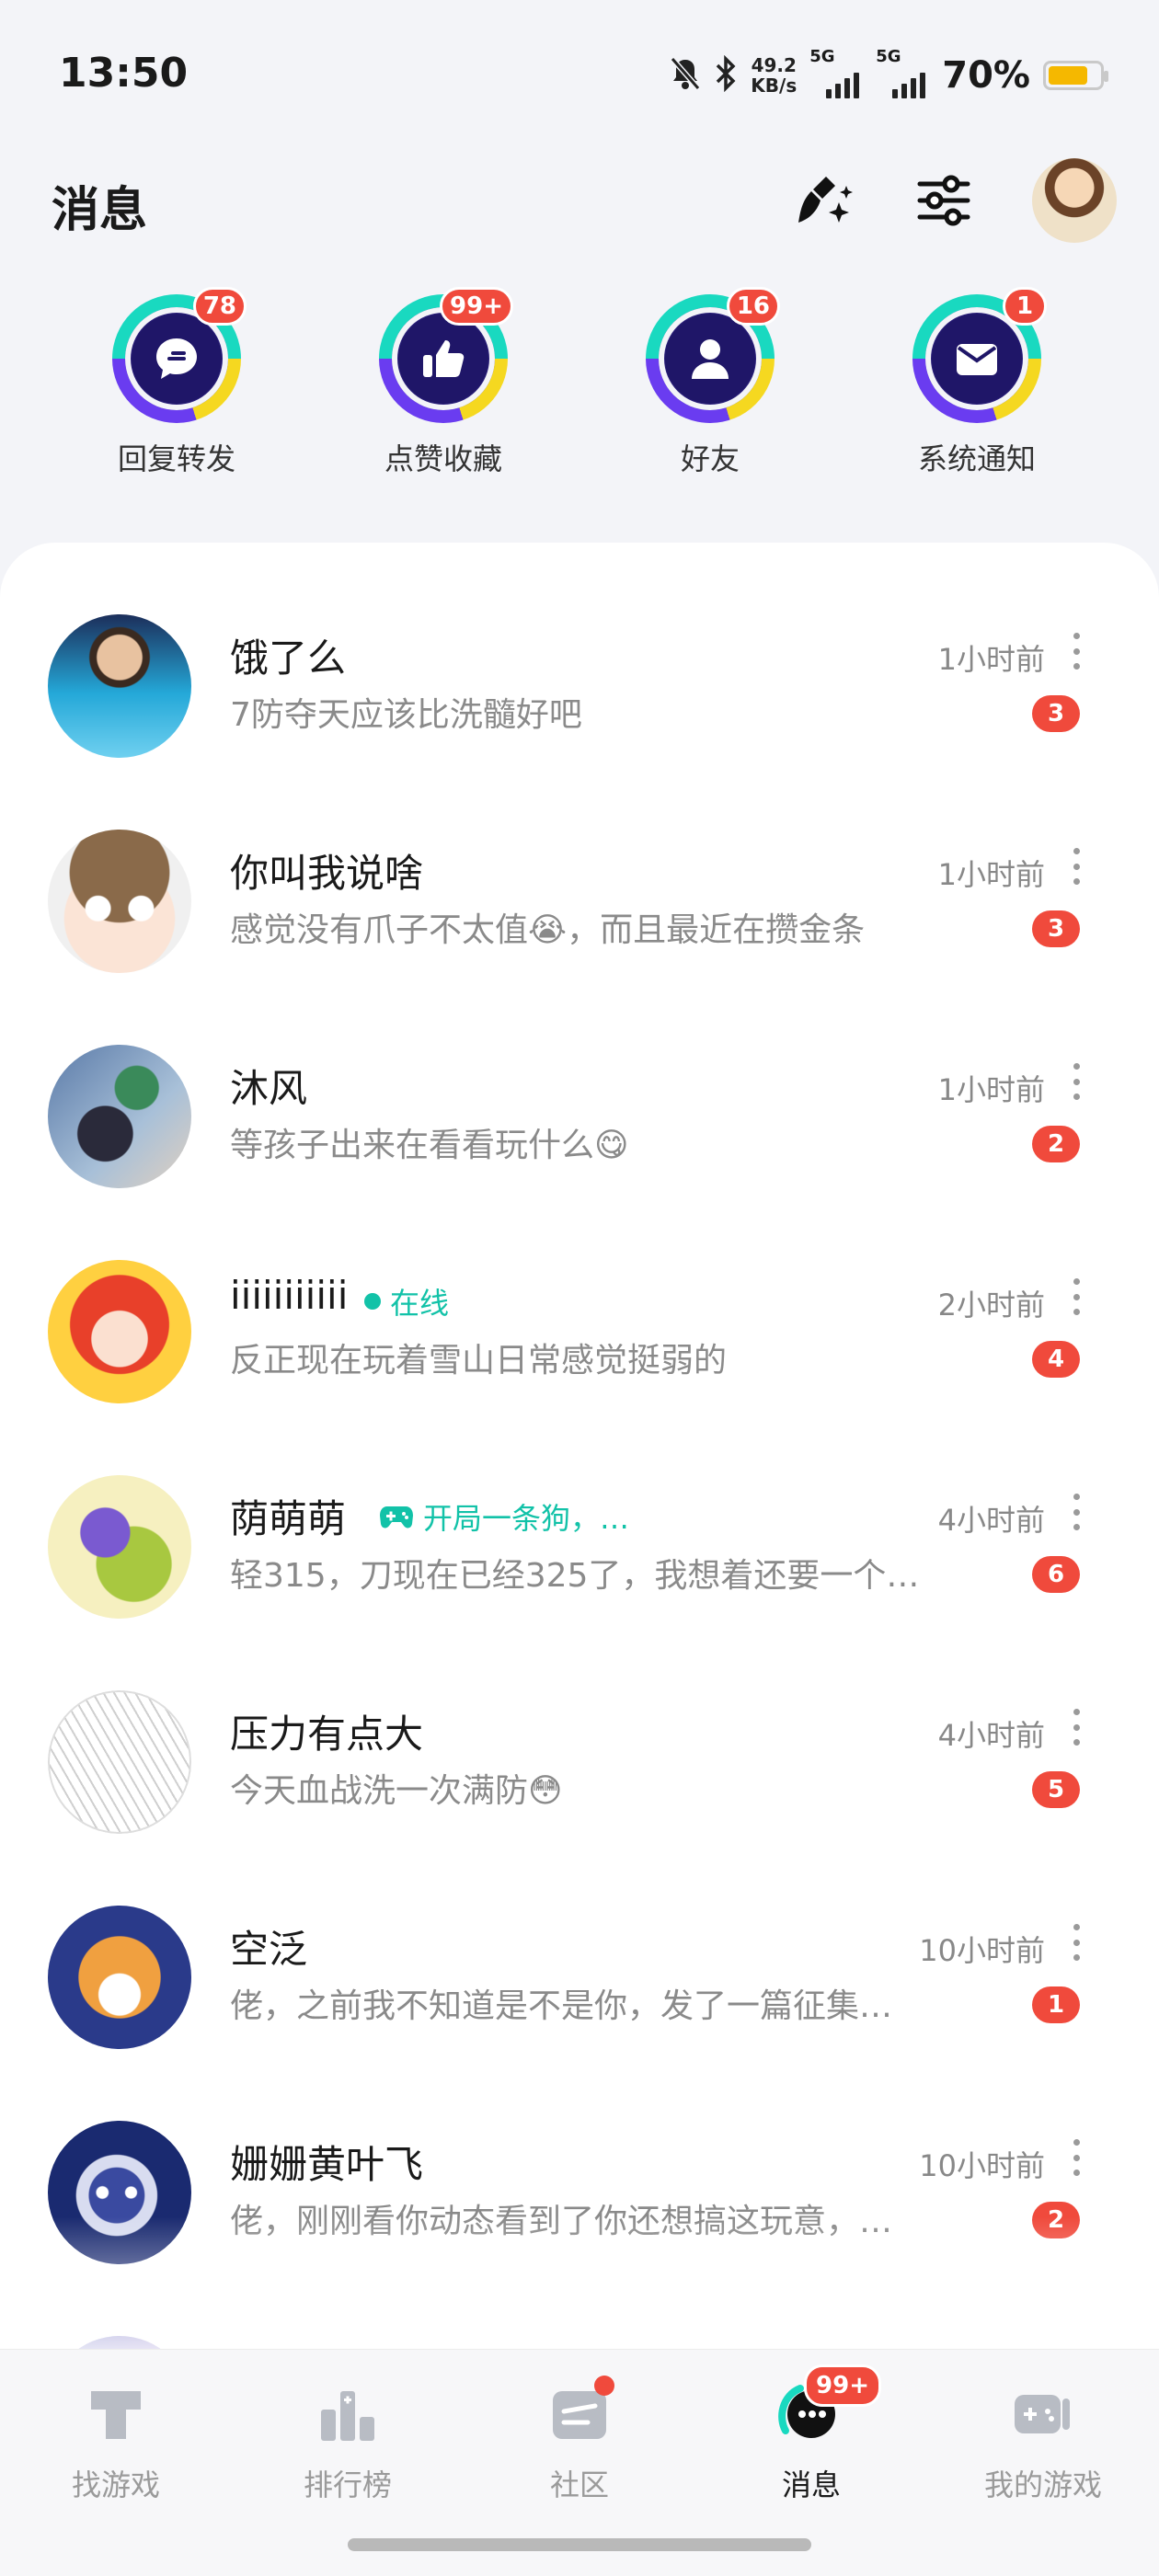 The image size is (1159, 2576). I want to click on bluetooth-icon, so click(726, 75).